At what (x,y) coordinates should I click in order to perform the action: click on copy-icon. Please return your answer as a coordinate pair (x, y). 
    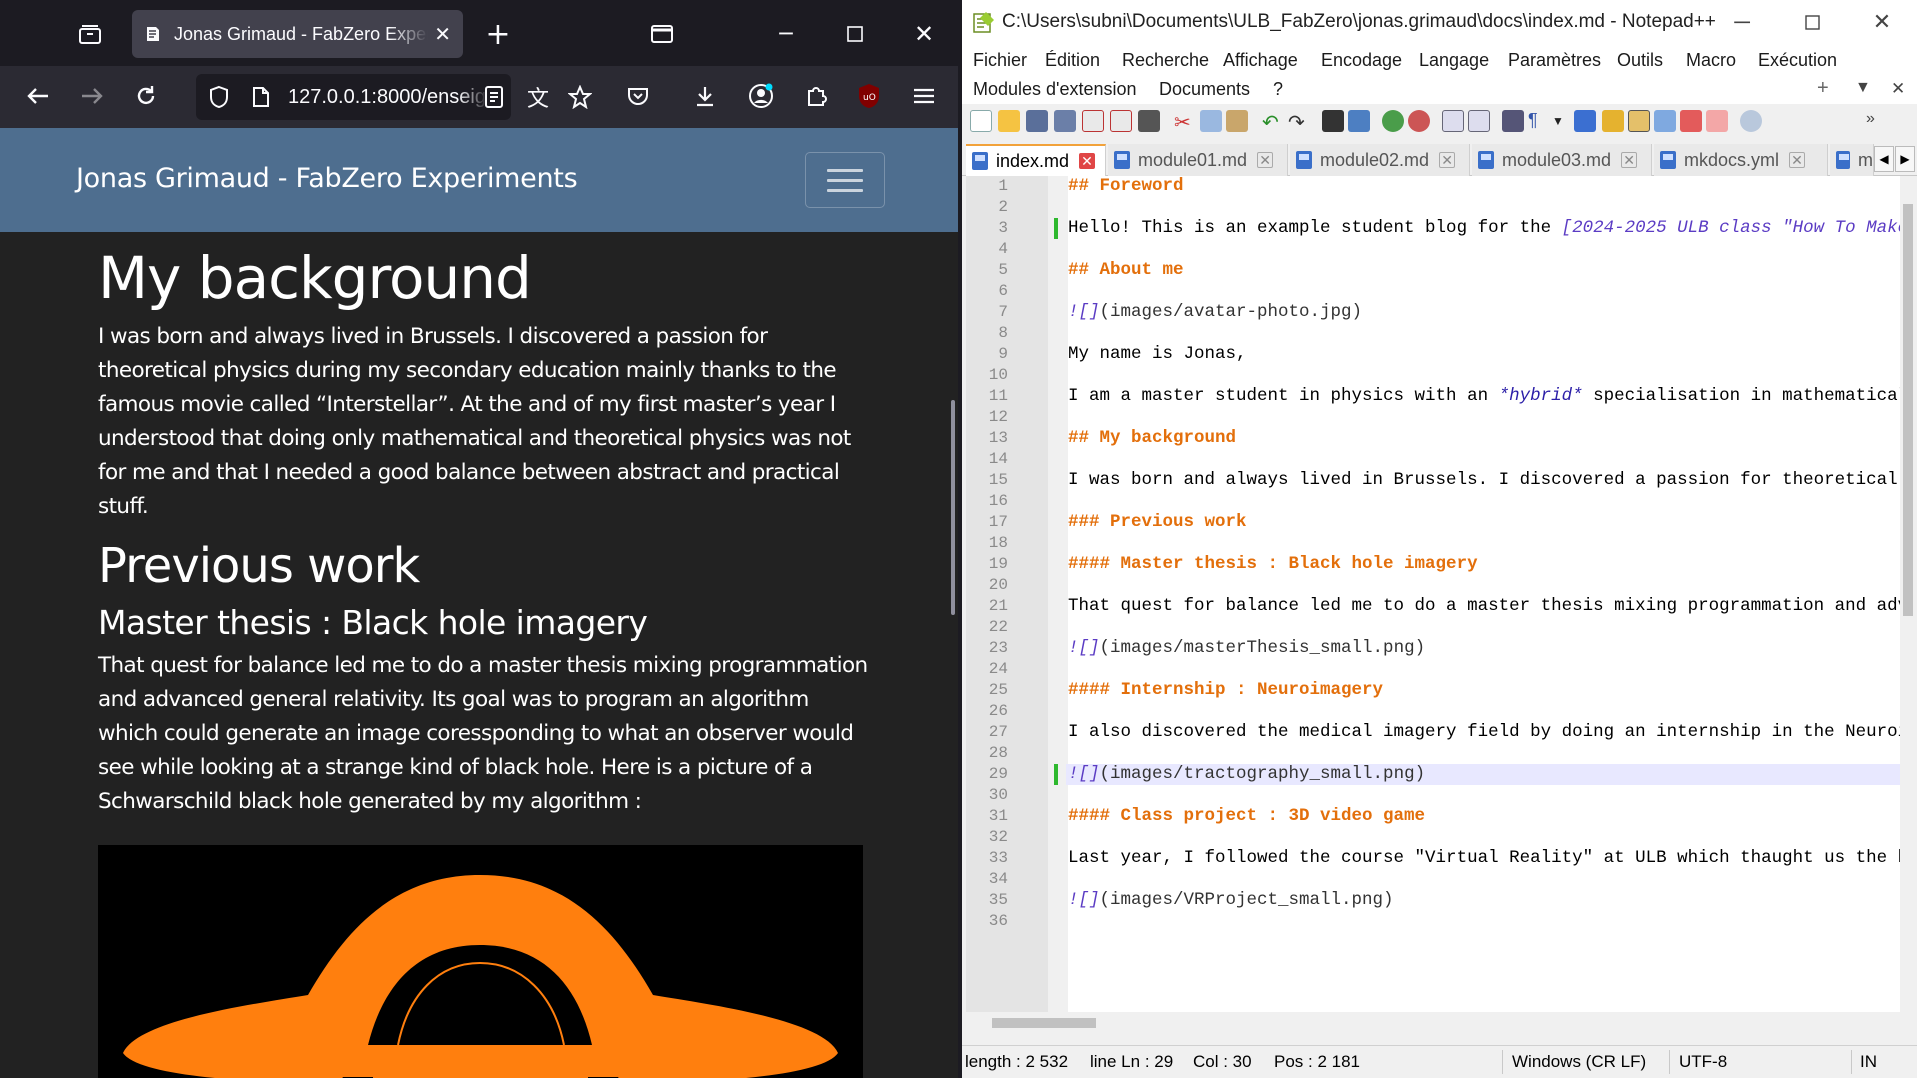
    Looking at the image, I should click on (1211, 121).